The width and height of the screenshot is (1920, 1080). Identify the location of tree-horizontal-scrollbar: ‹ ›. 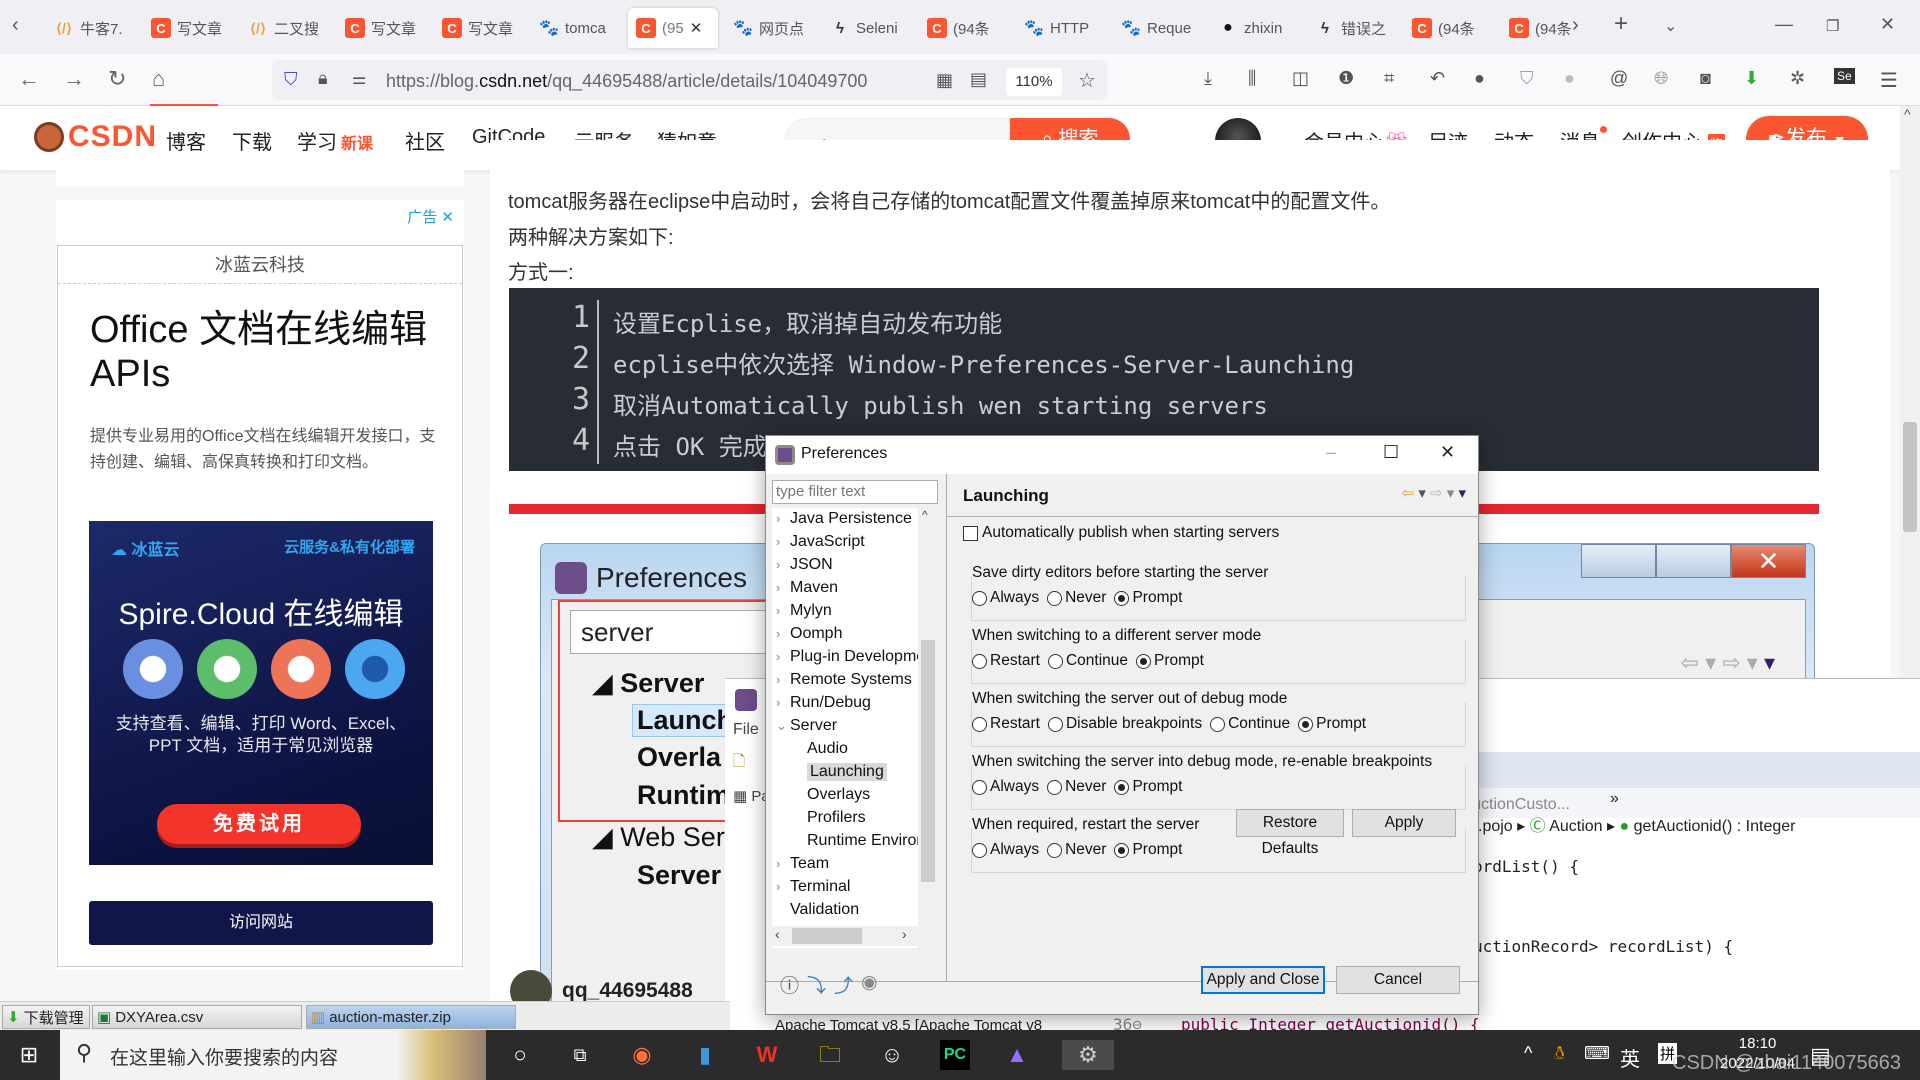
(855, 936).